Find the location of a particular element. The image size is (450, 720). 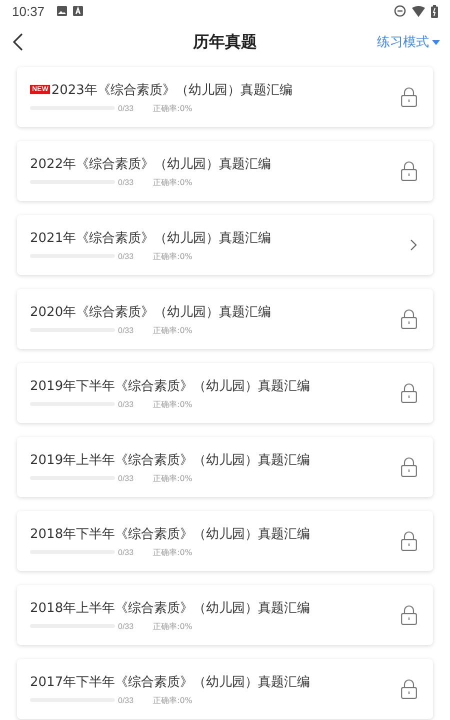

battery-icon is located at coordinates (434, 11).